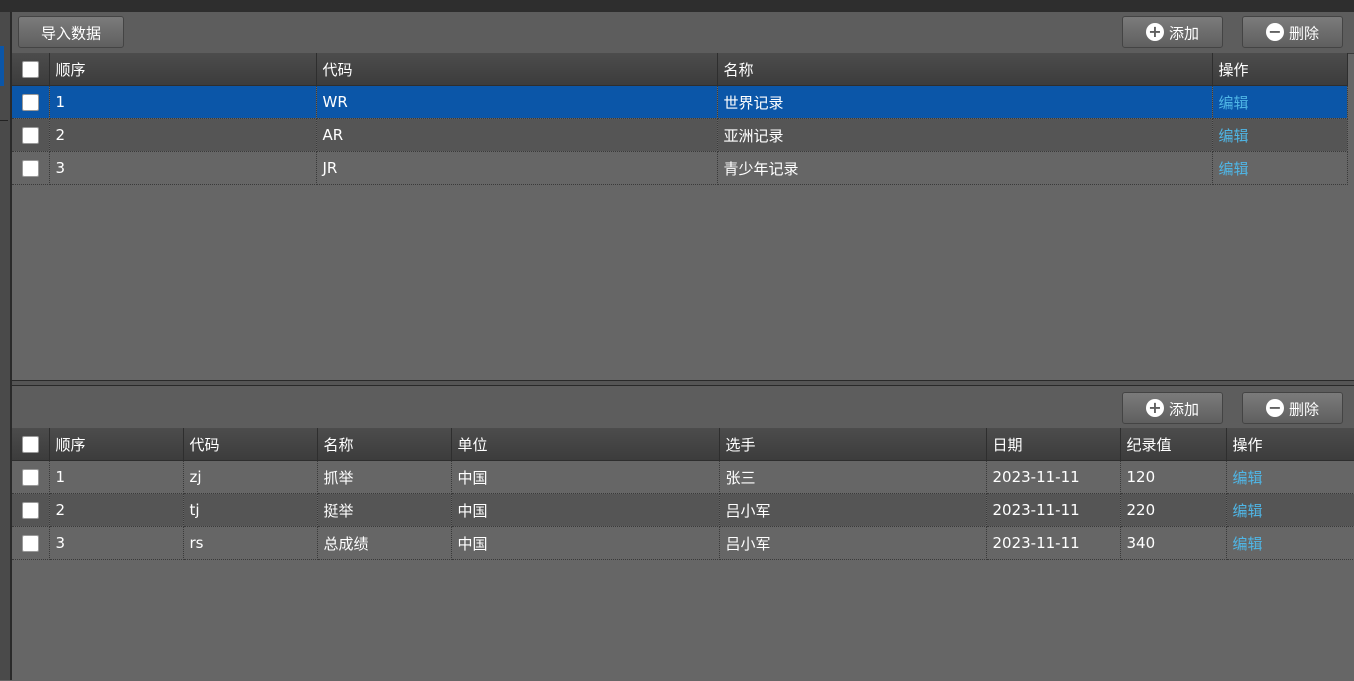 The image size is (1354, 681). What do you see at coordinates (1183, 409) in the screenshot?
I see `add-record-label: 添加` at bounding box center [1183, 409].